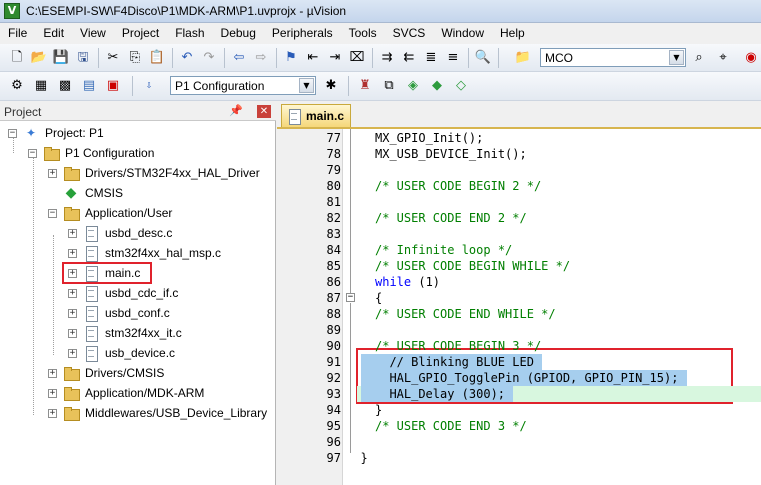 This screenshot has width=761, height=485. I want to click on next-bookmark-icon: ⇥, so click(335, 58).